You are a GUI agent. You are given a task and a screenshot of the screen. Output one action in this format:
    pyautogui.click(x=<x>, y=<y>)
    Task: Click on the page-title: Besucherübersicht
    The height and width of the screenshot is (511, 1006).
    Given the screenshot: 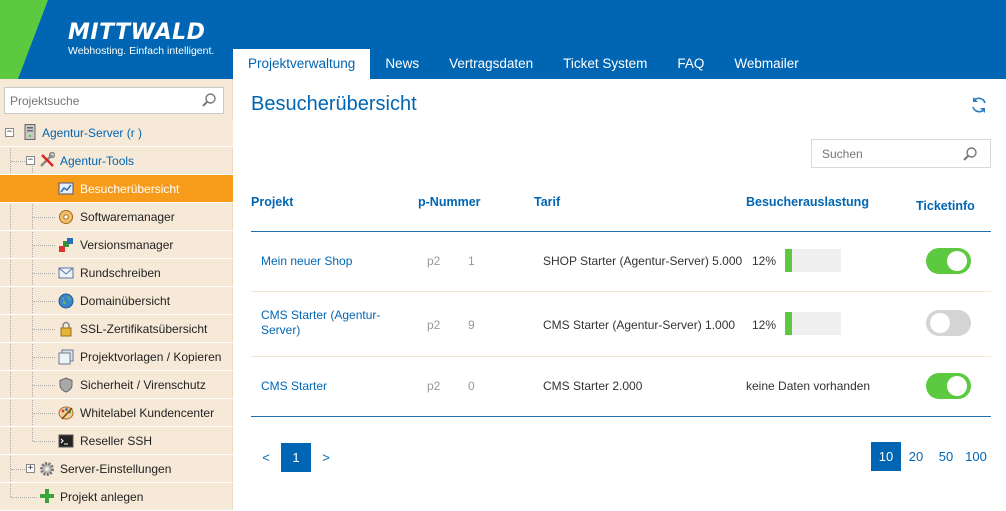 What is the action you would take?
    pyautogui.click(x=334, y=104)
    